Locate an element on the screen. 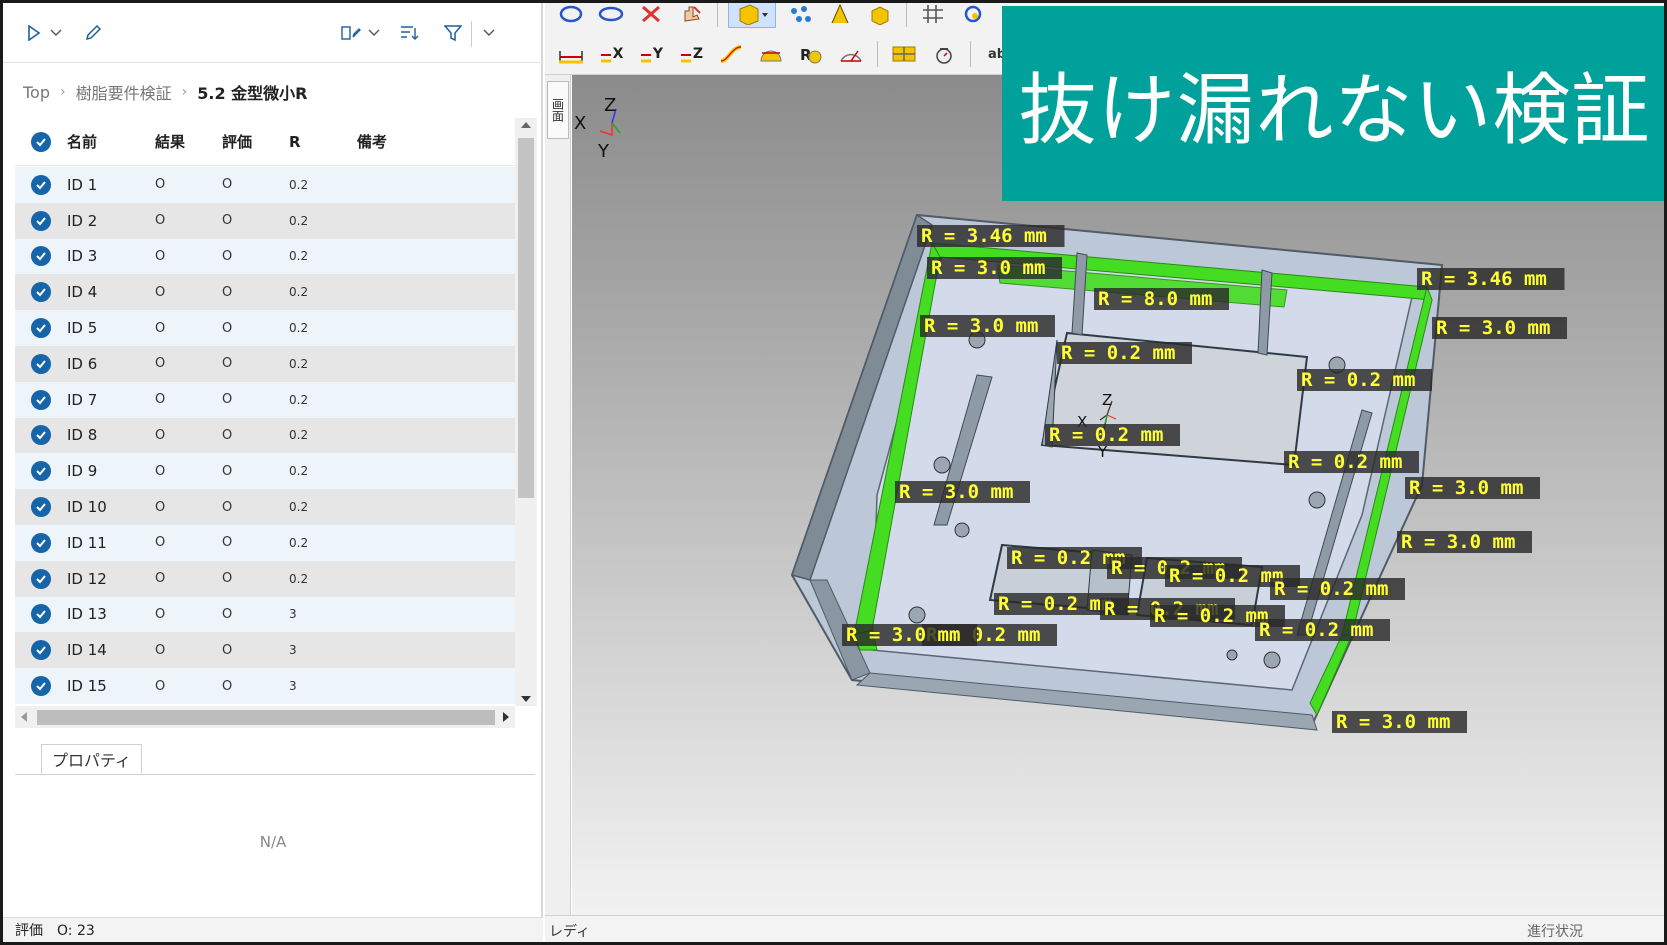 Image resolution: width=1667 pixels, height=945 pixels. measure-x-icon: X is located at coordinates (611, 54).